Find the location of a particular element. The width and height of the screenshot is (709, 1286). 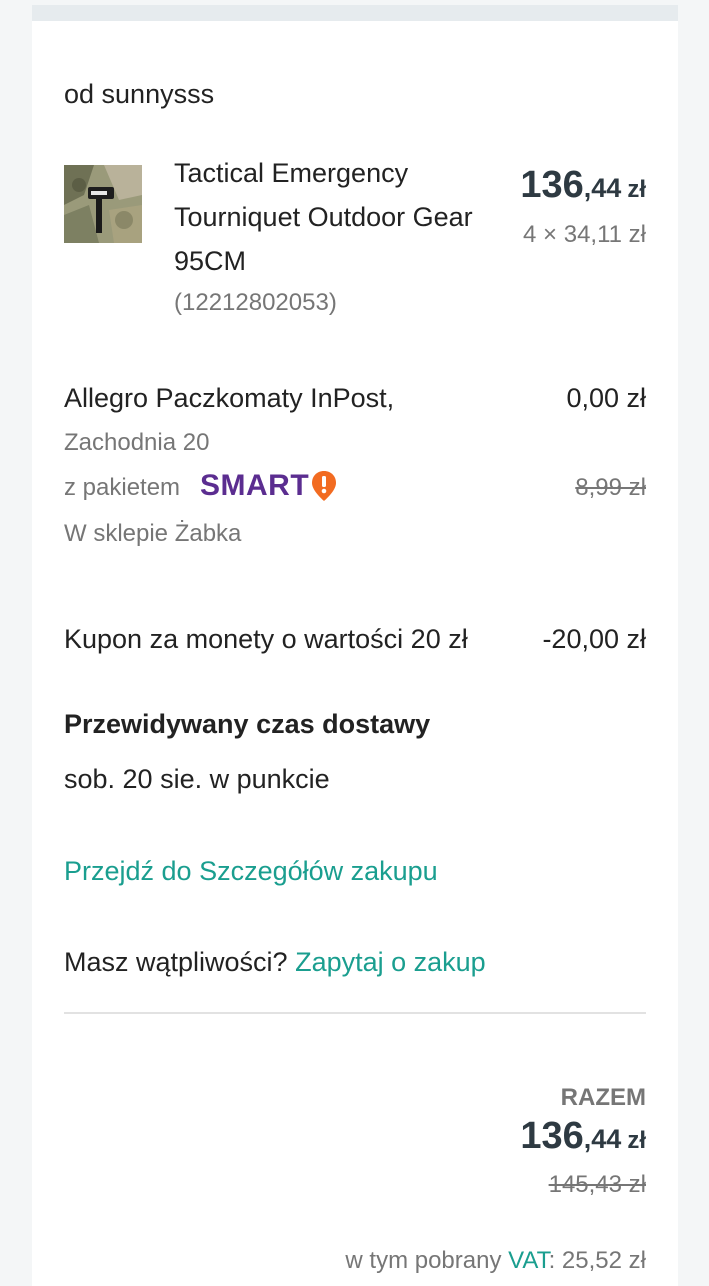

pickup-location: W sklepie Żabka is located at coordinates (153, 533).